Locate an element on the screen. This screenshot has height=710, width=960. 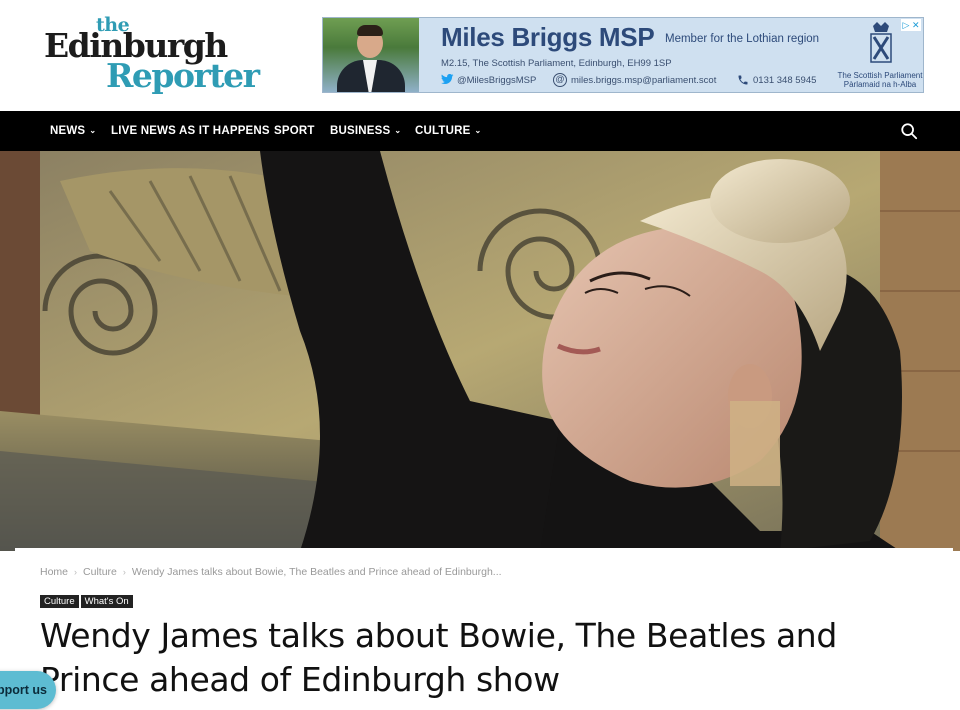
advert-twitter: @MilesBriggsMSP is located at coordinates (497, 80).